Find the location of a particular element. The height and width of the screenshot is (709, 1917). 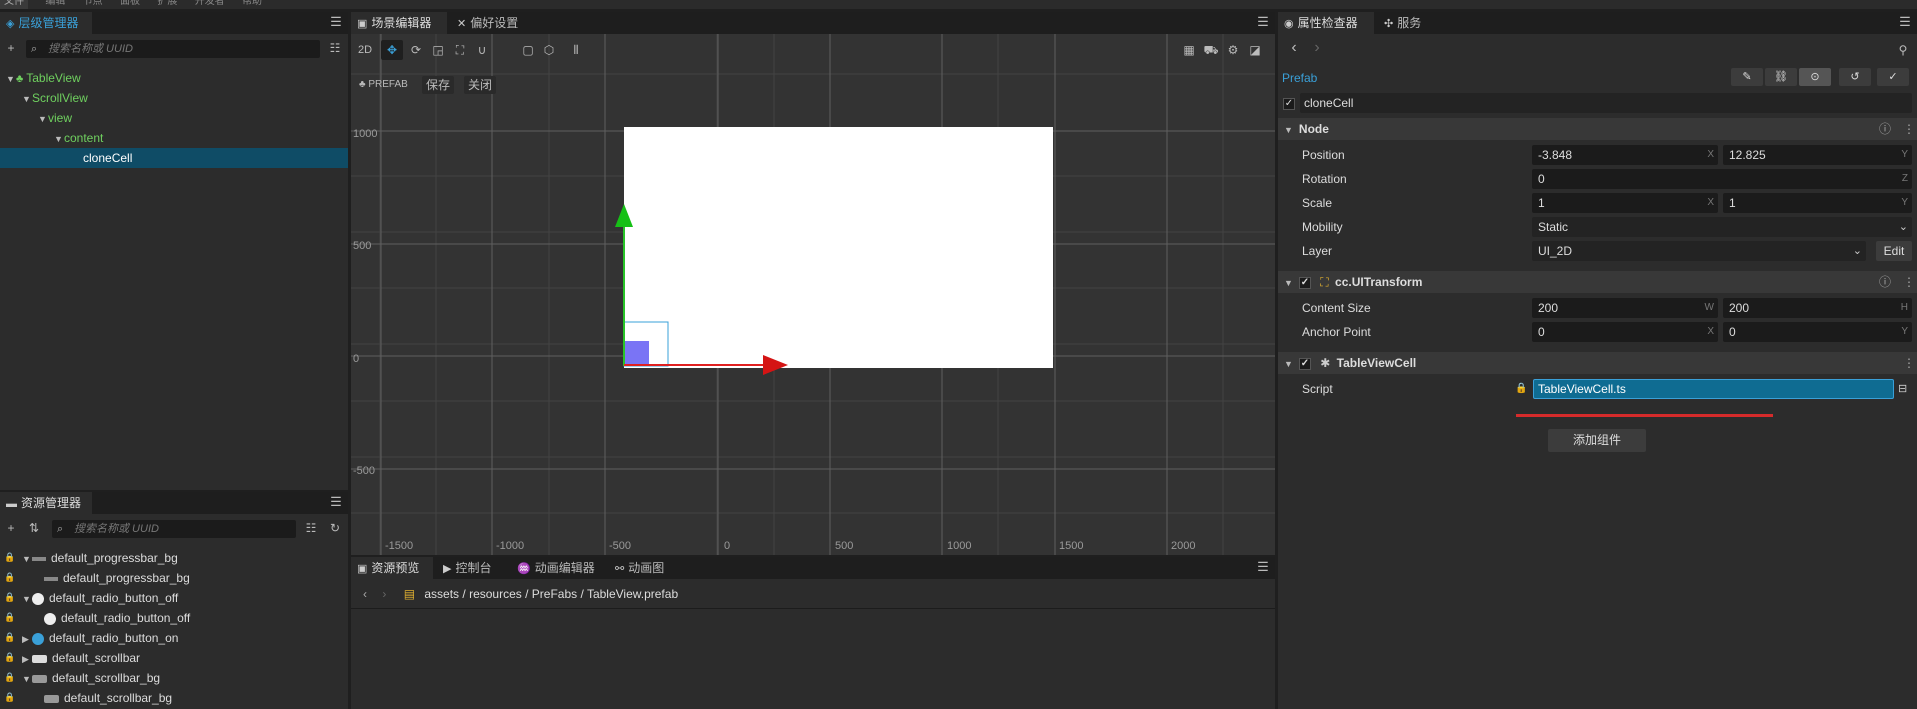

prefab-edit-icon: ✎ is located at coordinates (1747, 77).